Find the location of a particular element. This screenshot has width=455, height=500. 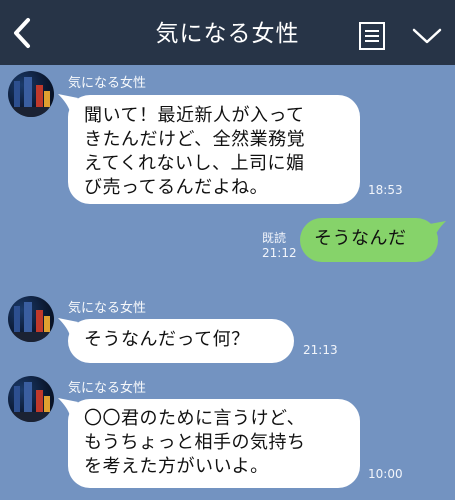

message-text: そうなんだって何？ is located at coordinates (167, 339).